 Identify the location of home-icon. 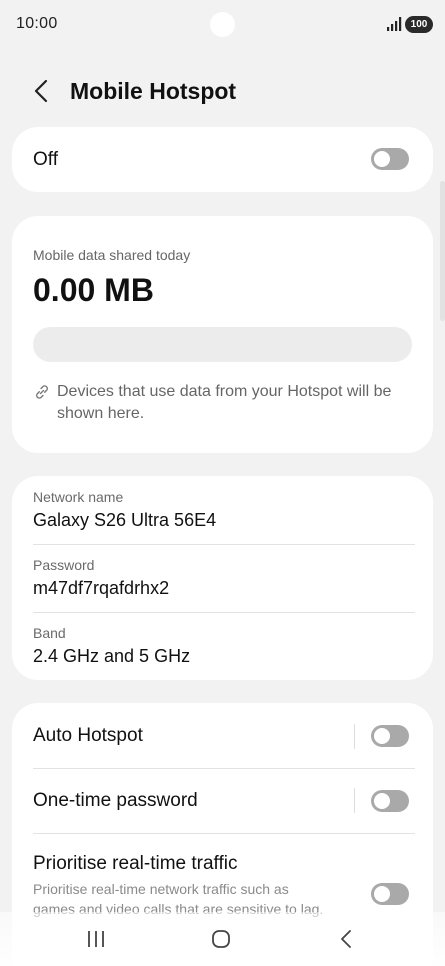
(221, 939).